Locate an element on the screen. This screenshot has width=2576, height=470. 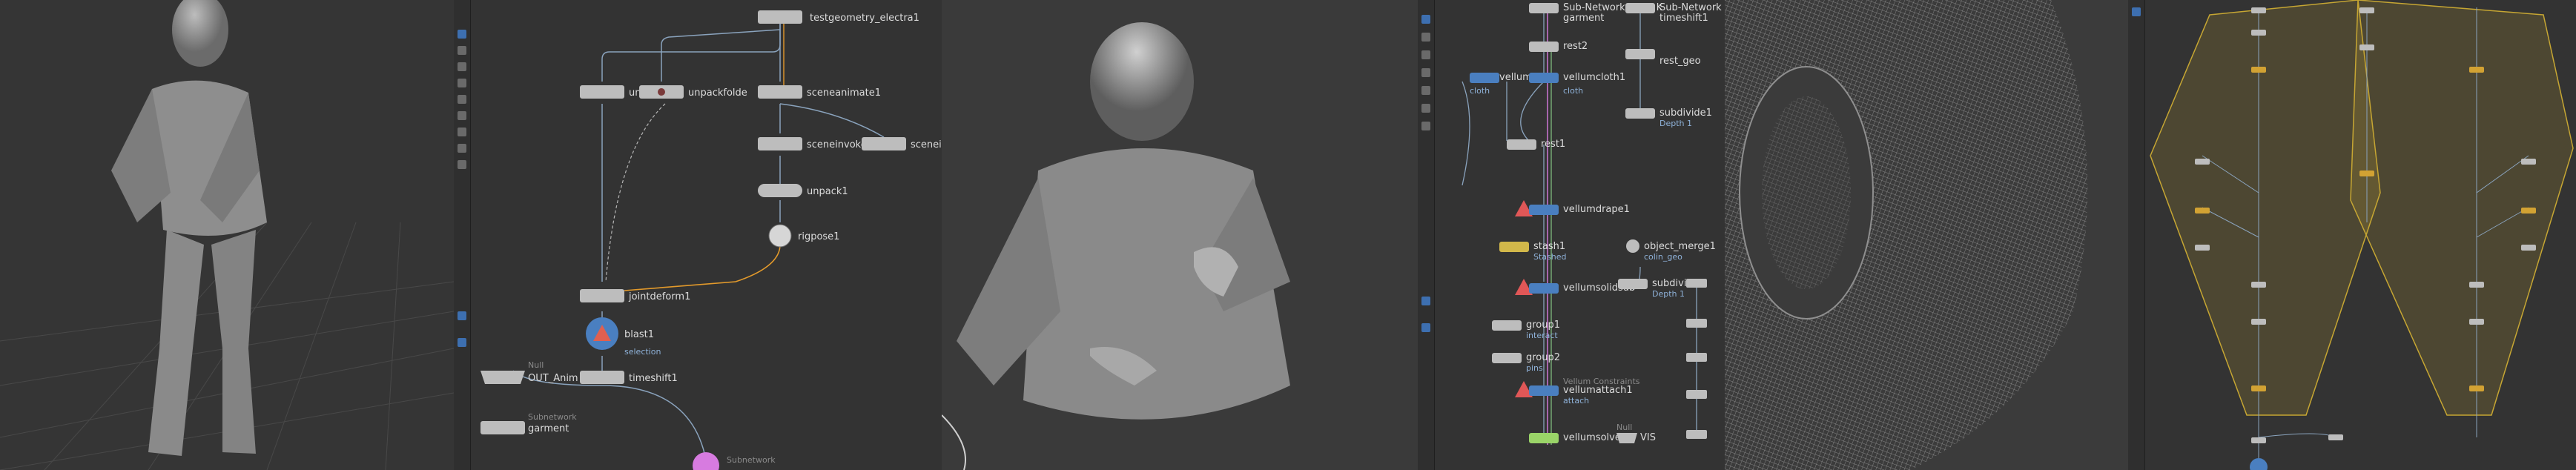
label-group2: group2 is located at coordinates (1543, 358).